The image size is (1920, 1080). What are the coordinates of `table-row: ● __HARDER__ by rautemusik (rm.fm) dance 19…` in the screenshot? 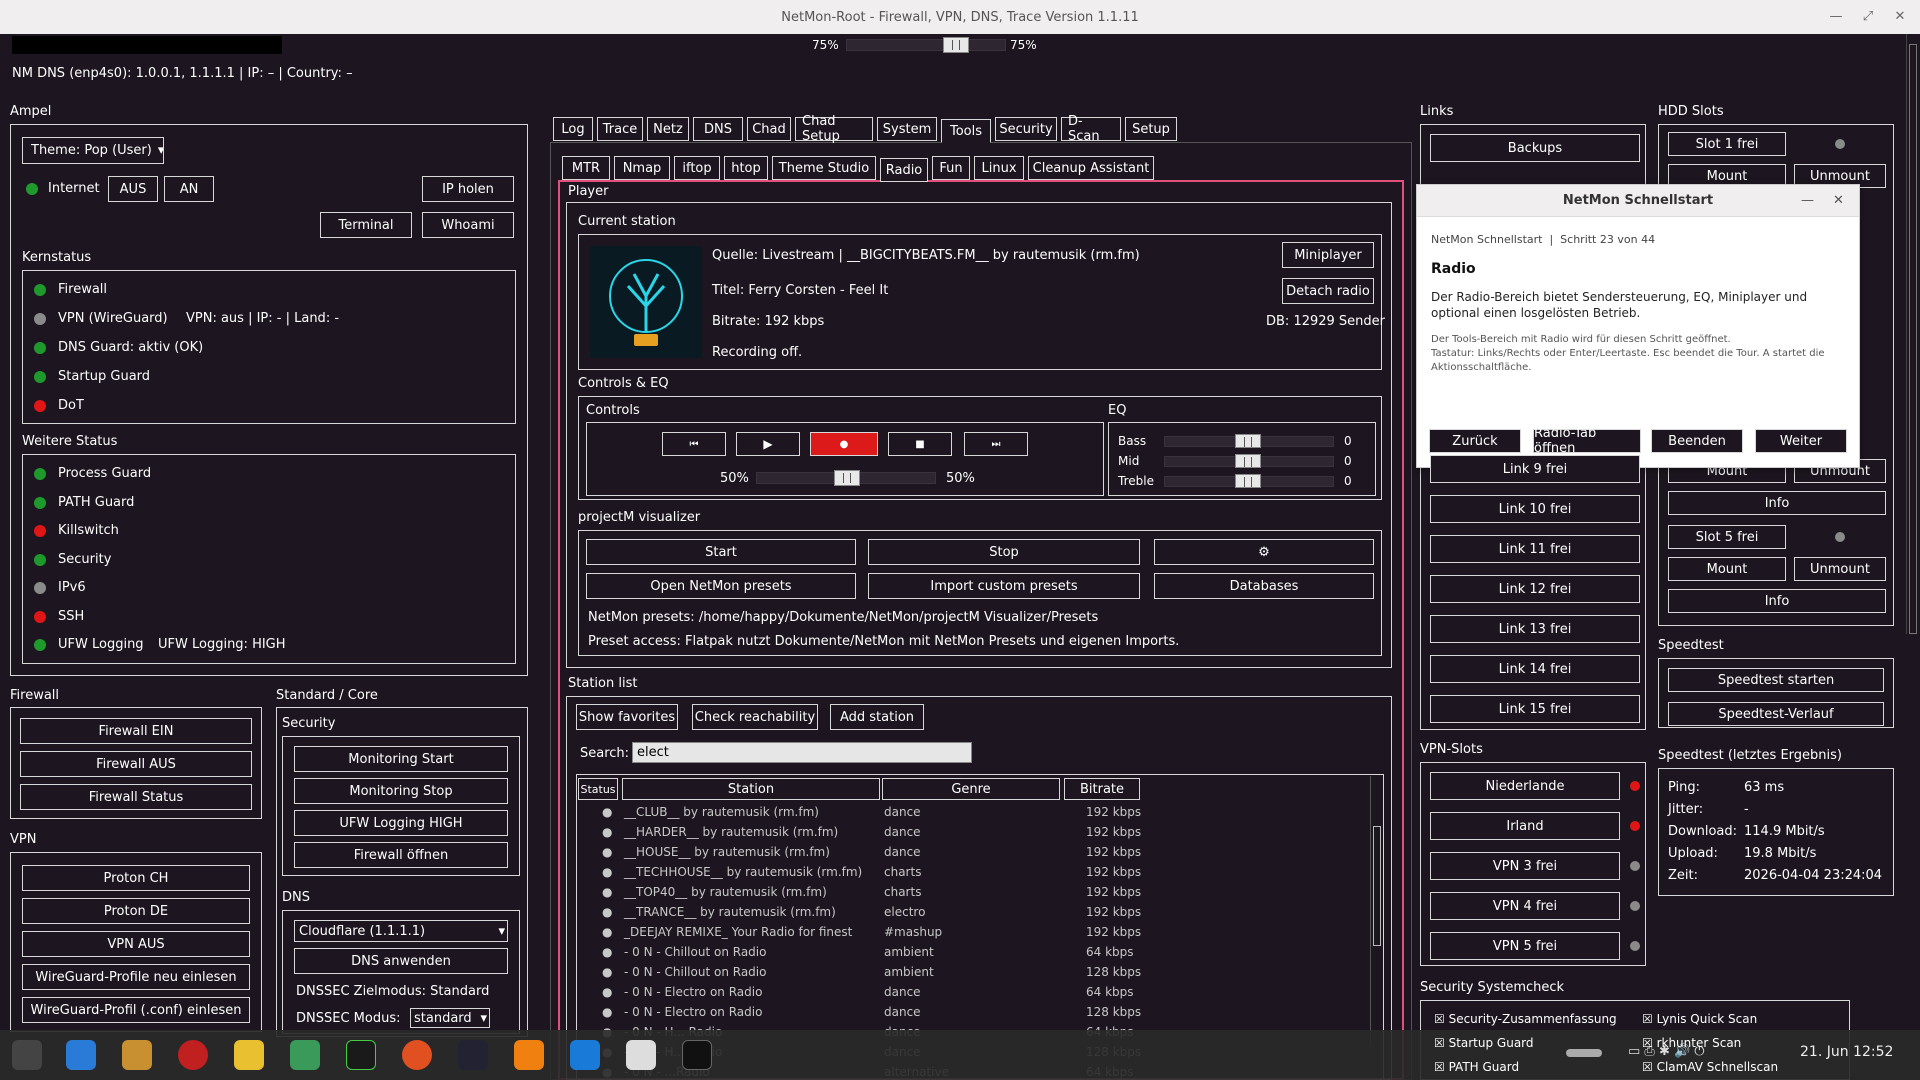 It's located at (859, 832).